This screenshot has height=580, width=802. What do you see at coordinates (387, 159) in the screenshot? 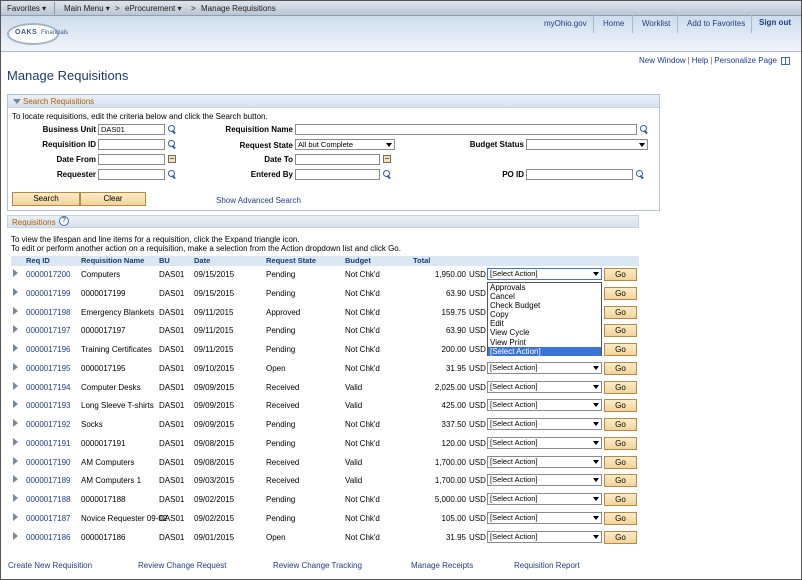
I see `date-to-calendar-icon` at bounding box center [387, 159].